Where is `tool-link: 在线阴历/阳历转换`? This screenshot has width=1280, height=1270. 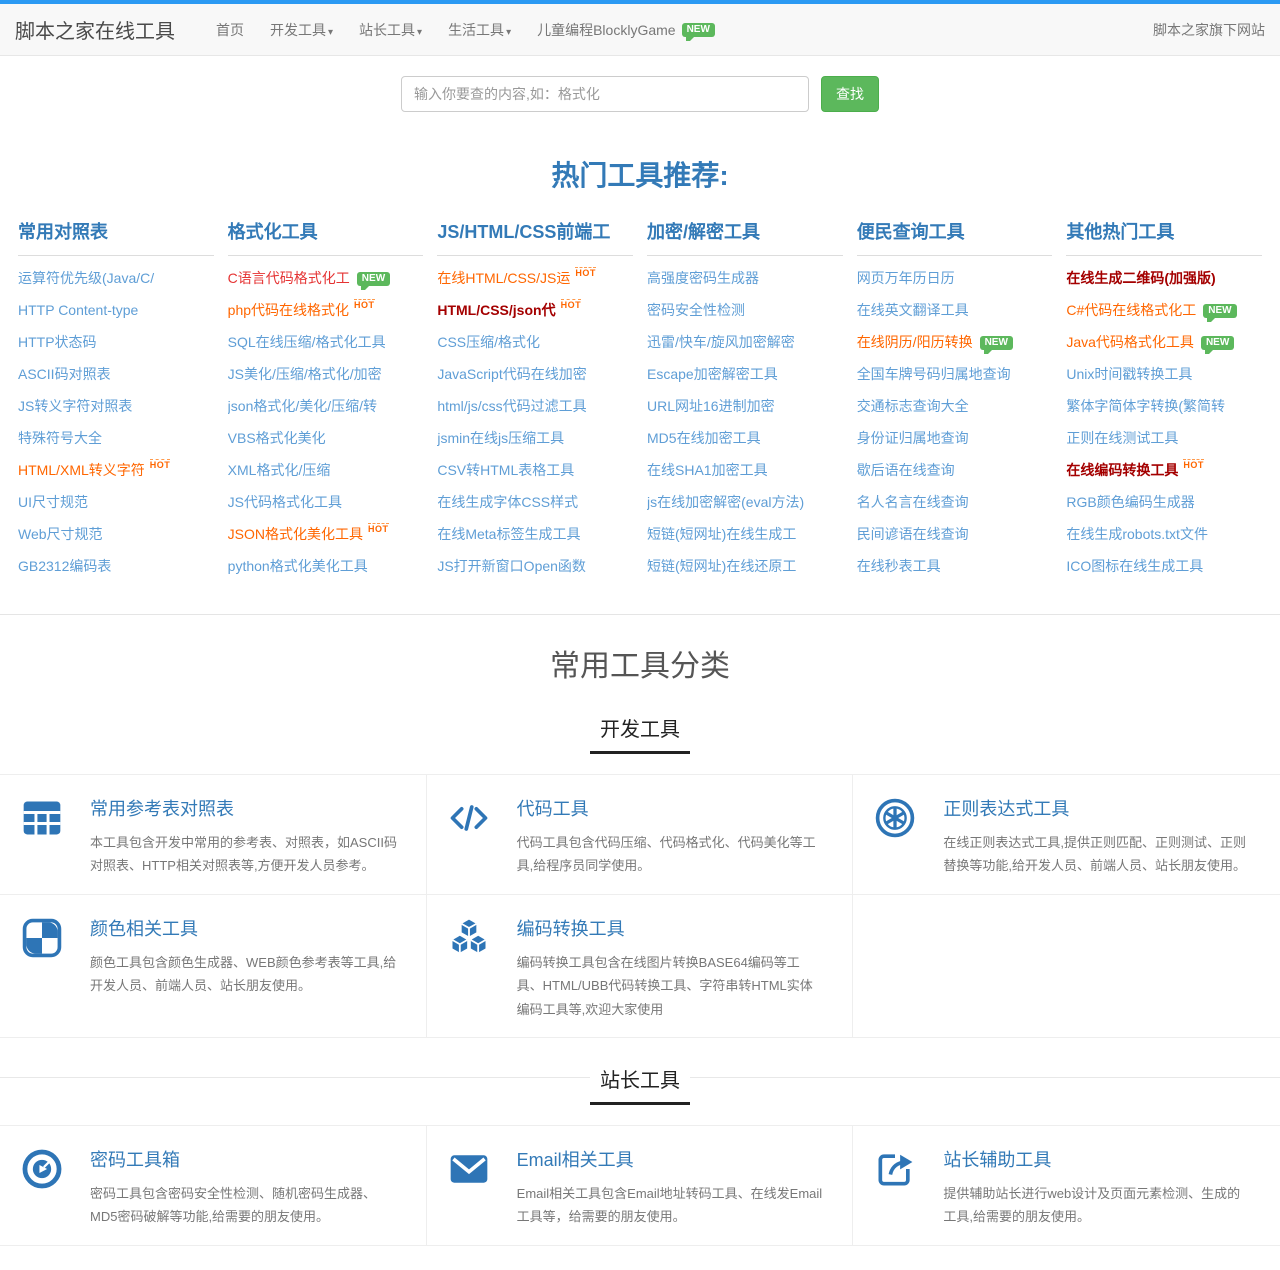 tool-link: 在线阴历/阳历转换 is located at coordinates (915, 342).